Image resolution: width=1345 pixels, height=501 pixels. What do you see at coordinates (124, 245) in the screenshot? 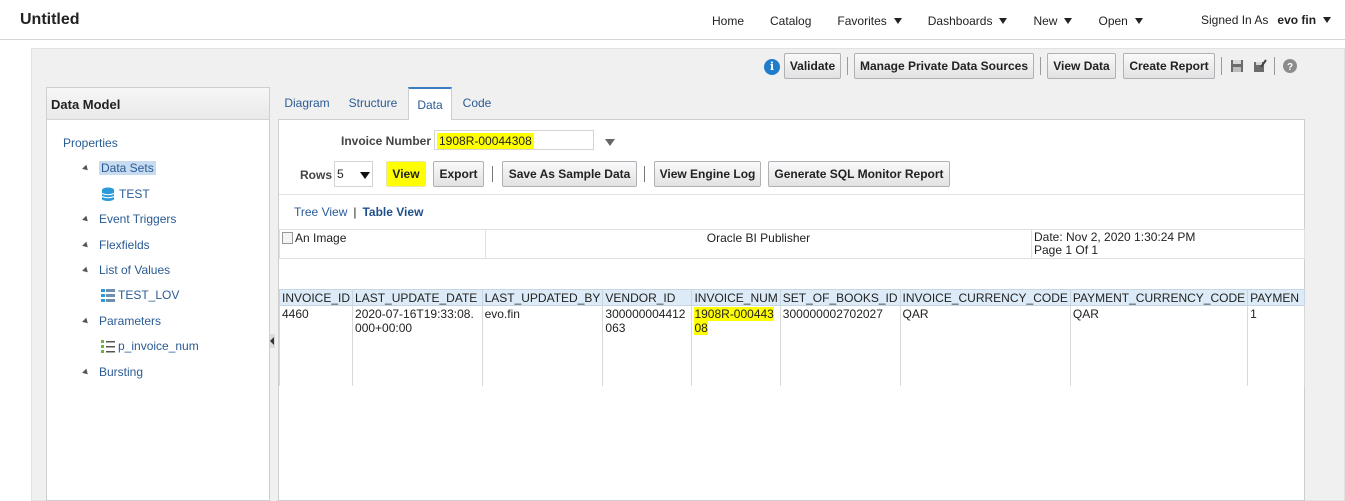
I see `tree-item-label: Flexfields` at bounding box center [124, 245].